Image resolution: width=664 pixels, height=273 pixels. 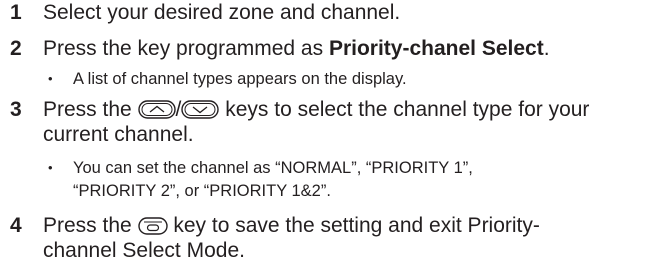 I want to click on key-name-bold: Priority-chanel Select, so click(x=436, y=48).